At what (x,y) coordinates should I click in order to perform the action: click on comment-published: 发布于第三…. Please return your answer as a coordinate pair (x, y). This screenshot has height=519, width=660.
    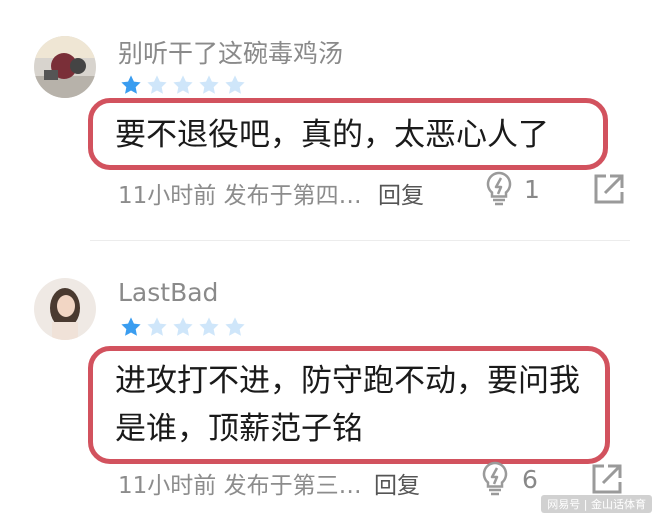
    Looking at the image, I should click on (292, 486).